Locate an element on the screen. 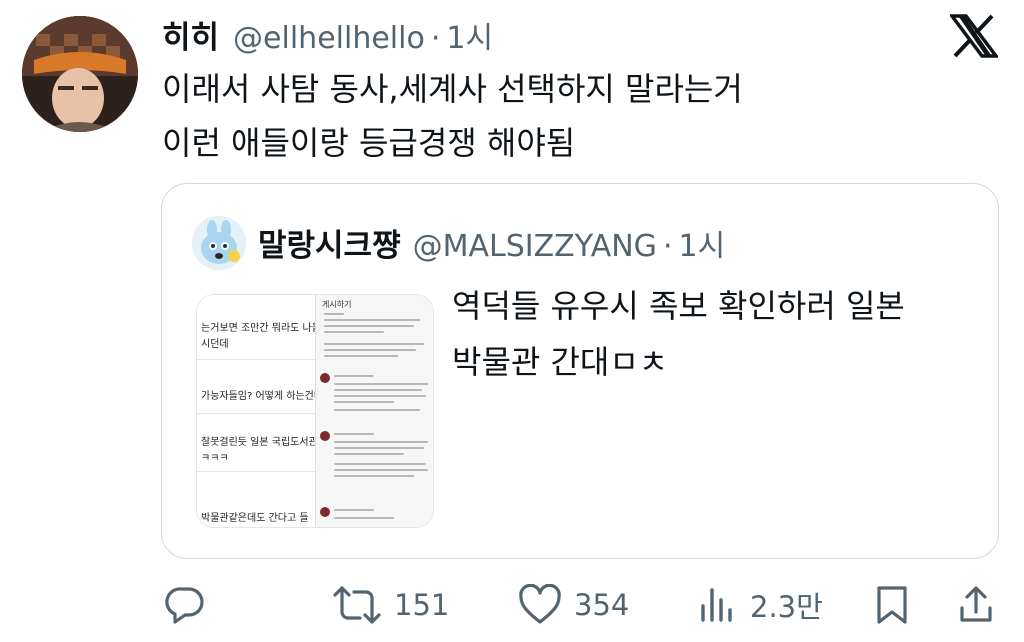 The image size is (1024, 642). reply-button is located at coordinates (185, 605).